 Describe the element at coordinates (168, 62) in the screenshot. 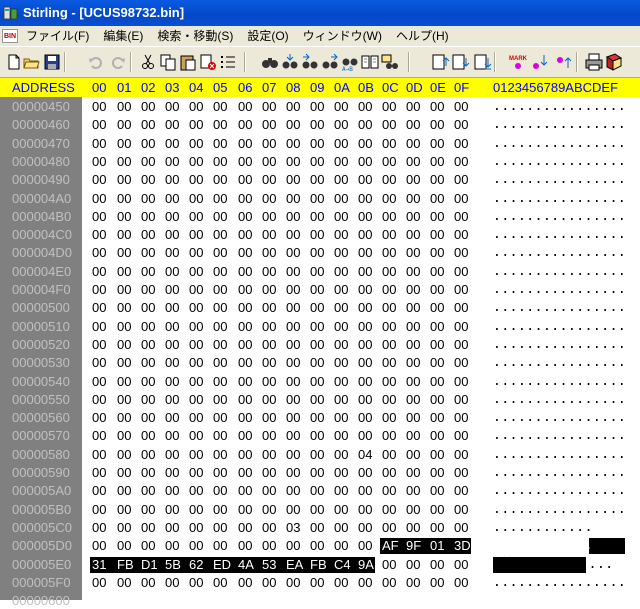

I see `copy-icon` at that location.